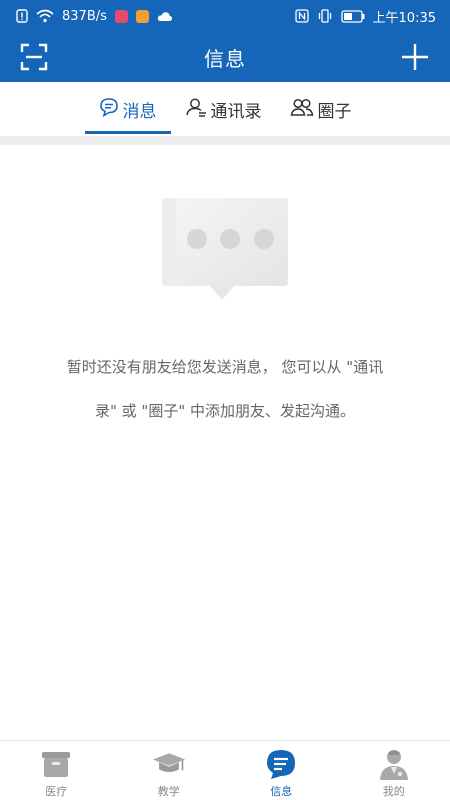  What do you see at coordinates (56, 791) in the screenshot?
I see `nav-label: 医疗` at bounding box center [56, 791].